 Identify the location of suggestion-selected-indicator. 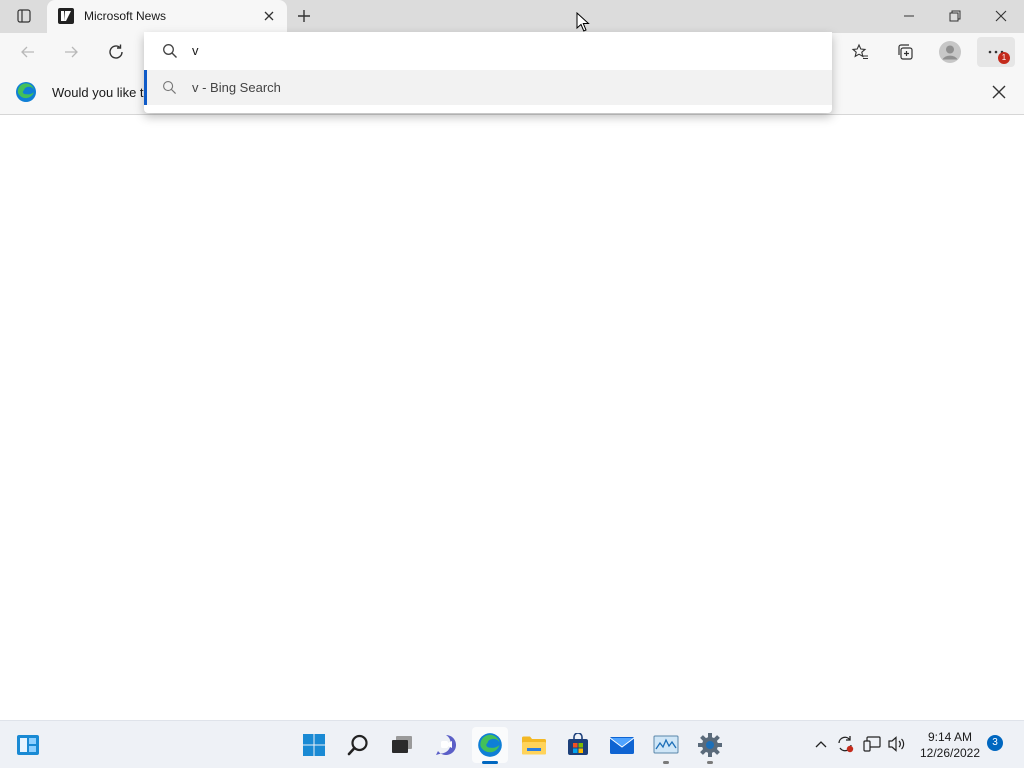
(145, 87).